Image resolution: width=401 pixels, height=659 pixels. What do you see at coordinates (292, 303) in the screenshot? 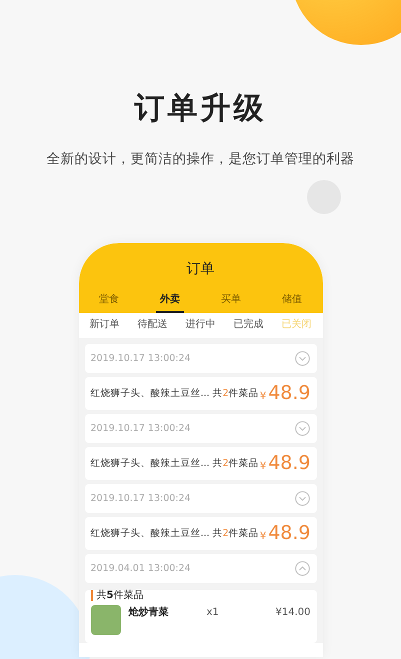
I see `tab: 储值` at bounding box center [292, 303].